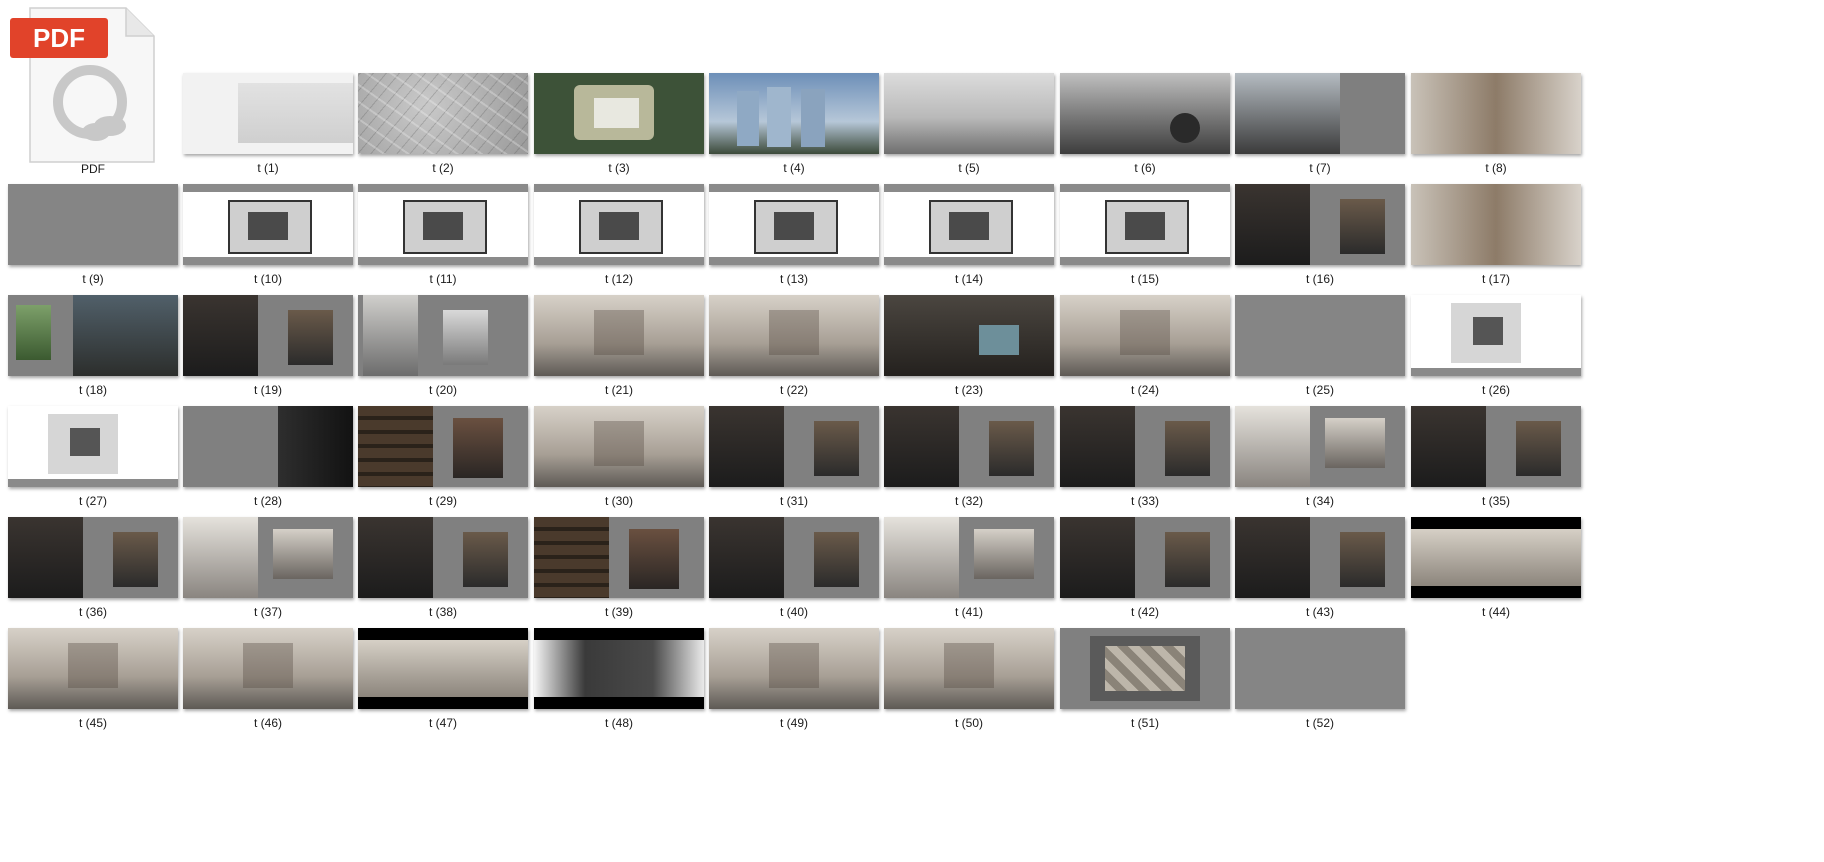 Image resolution: width=1824 pixels, height=862 pixels. I want to click on file-item: t (34), so click(1320, 458).